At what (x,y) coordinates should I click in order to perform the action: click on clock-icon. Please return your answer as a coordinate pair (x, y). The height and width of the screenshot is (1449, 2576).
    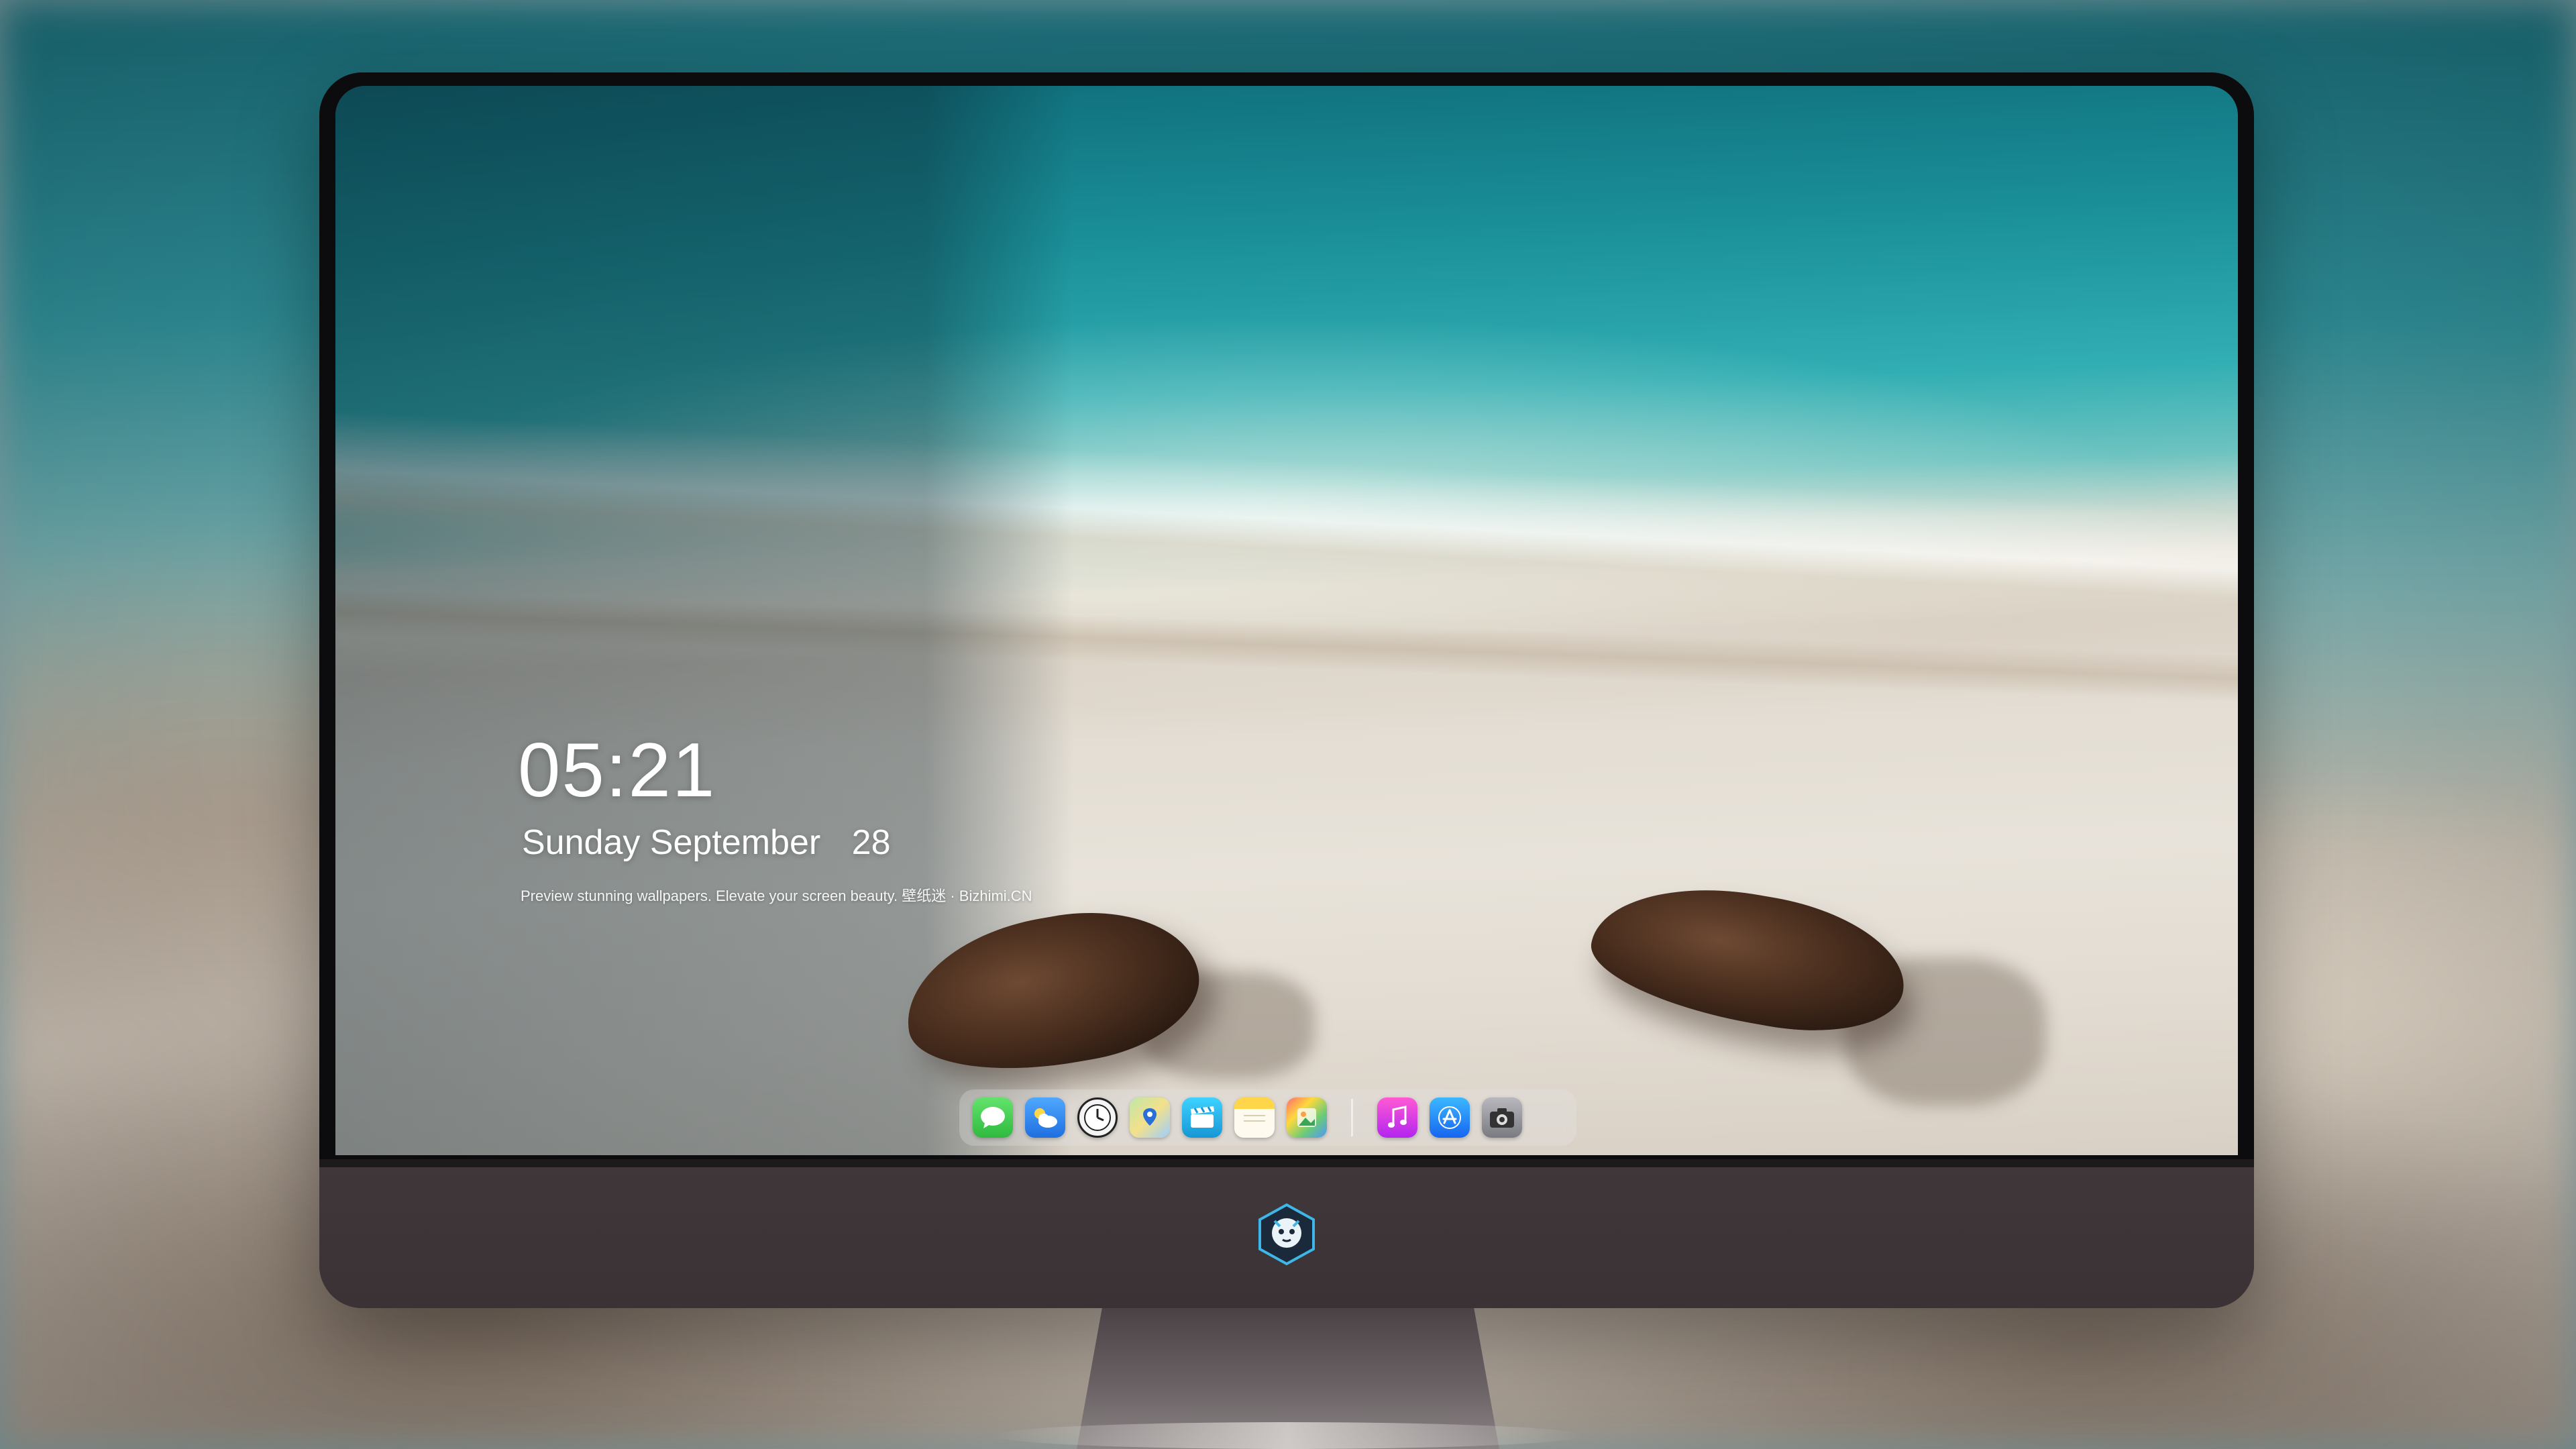
    Looking at the image, I should click on (1097, 1117).